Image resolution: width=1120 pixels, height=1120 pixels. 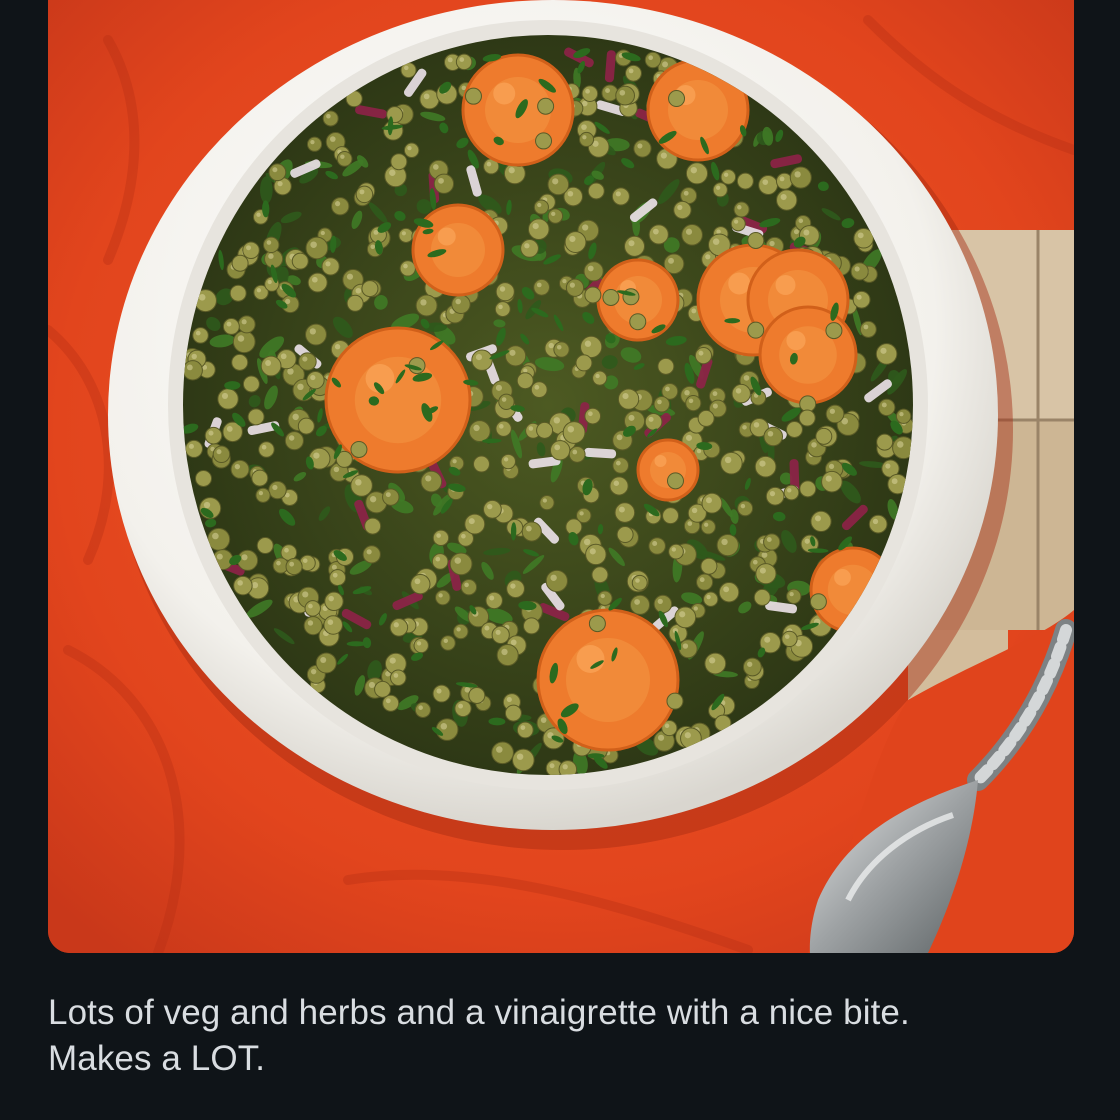 I want to click on caption-line-2: Makes a LOT., so click(x=157, y=1058).